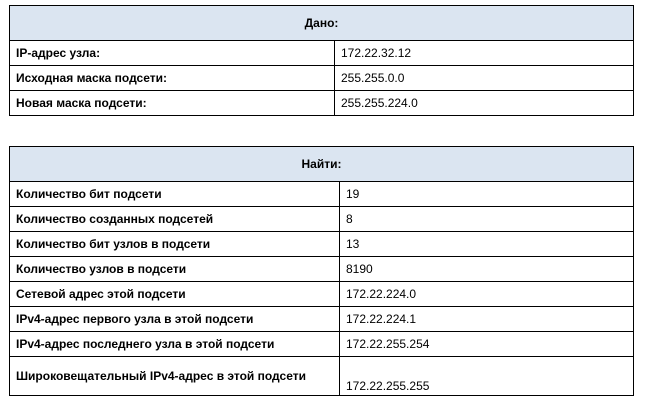 This screenshot has width=656, height=407. What do you see at coordinates (486, 294) in the screenshot?
I see `row-value: 172.22.224.0` at bounding box center [486, 294].